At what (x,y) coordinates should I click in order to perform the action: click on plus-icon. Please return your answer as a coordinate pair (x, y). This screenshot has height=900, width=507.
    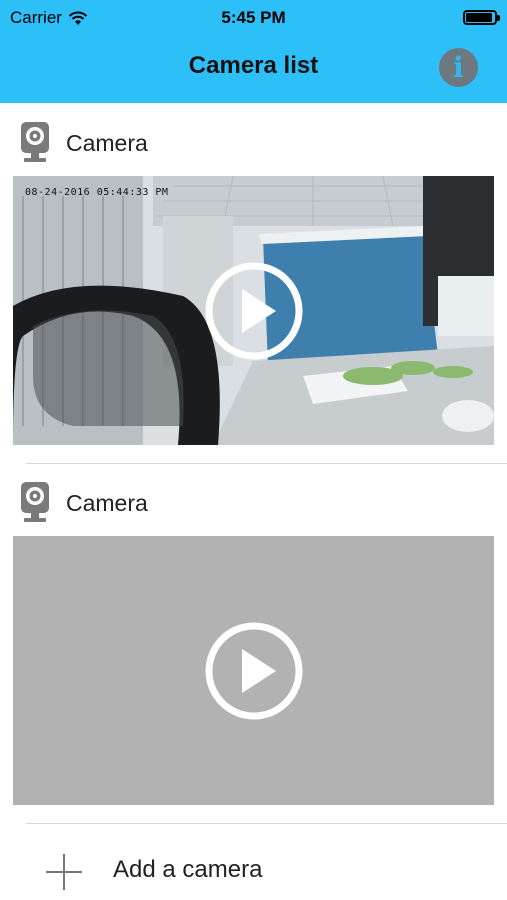
    Looking at the image, I should click on (64, 872).